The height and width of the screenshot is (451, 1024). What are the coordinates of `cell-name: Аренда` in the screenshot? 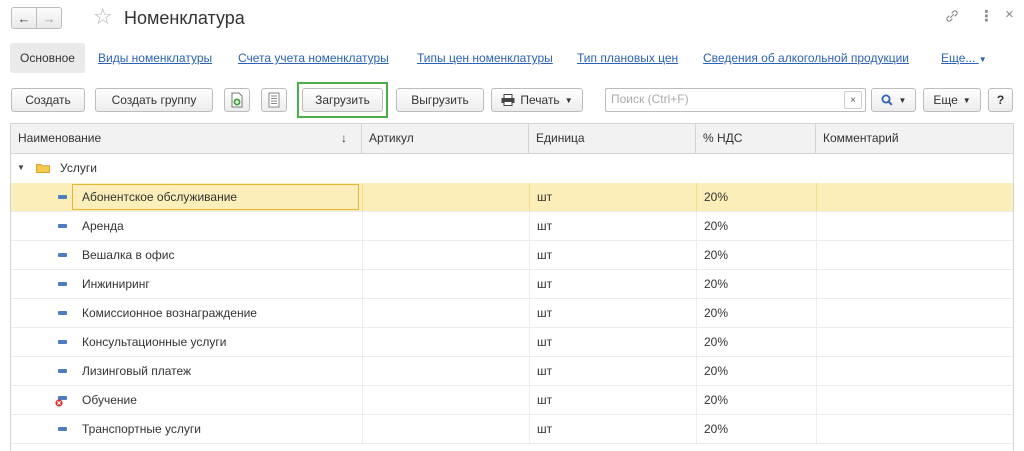 It's located at (103, 226).